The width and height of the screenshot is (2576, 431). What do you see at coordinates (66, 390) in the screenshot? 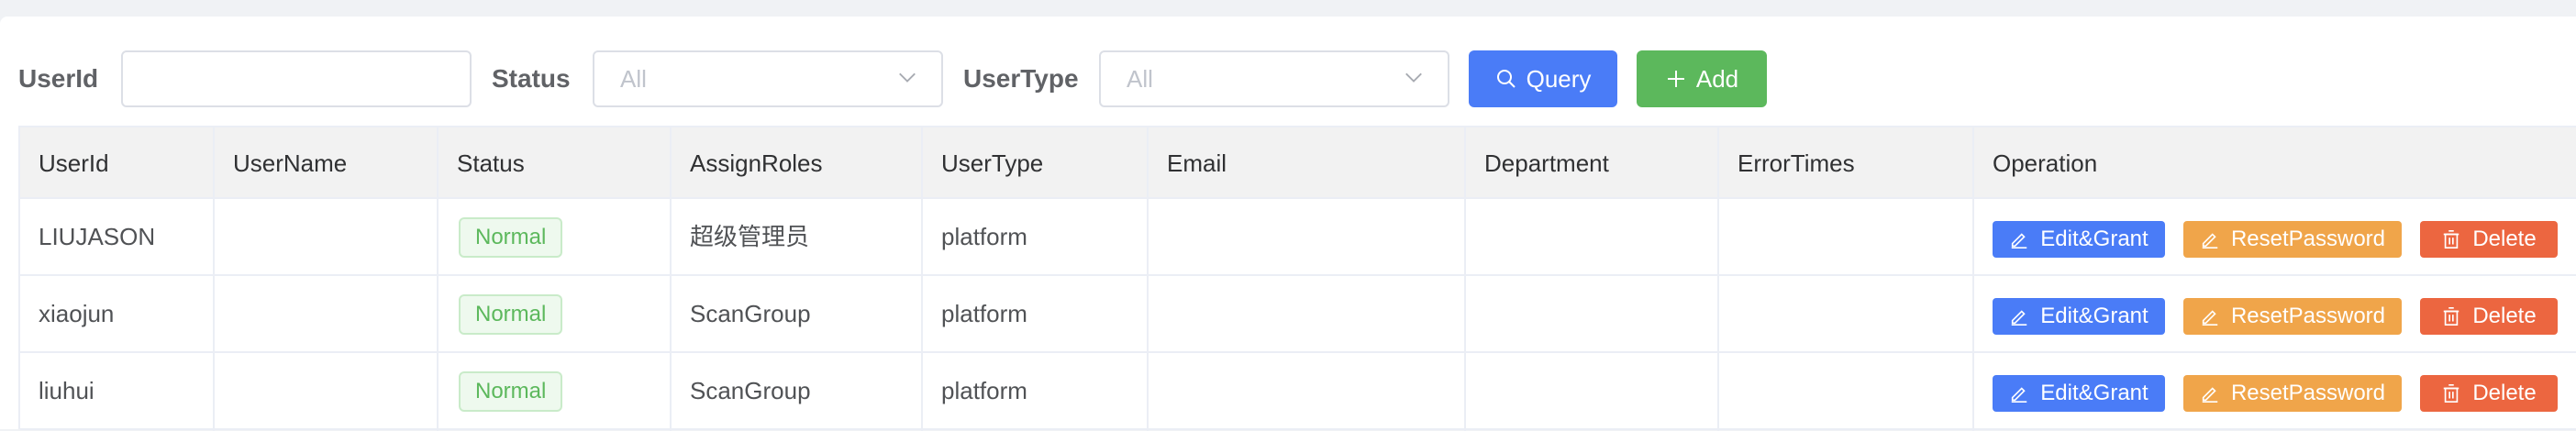
I see `cell-userid: liuhui` at bounding box center [66, 390].